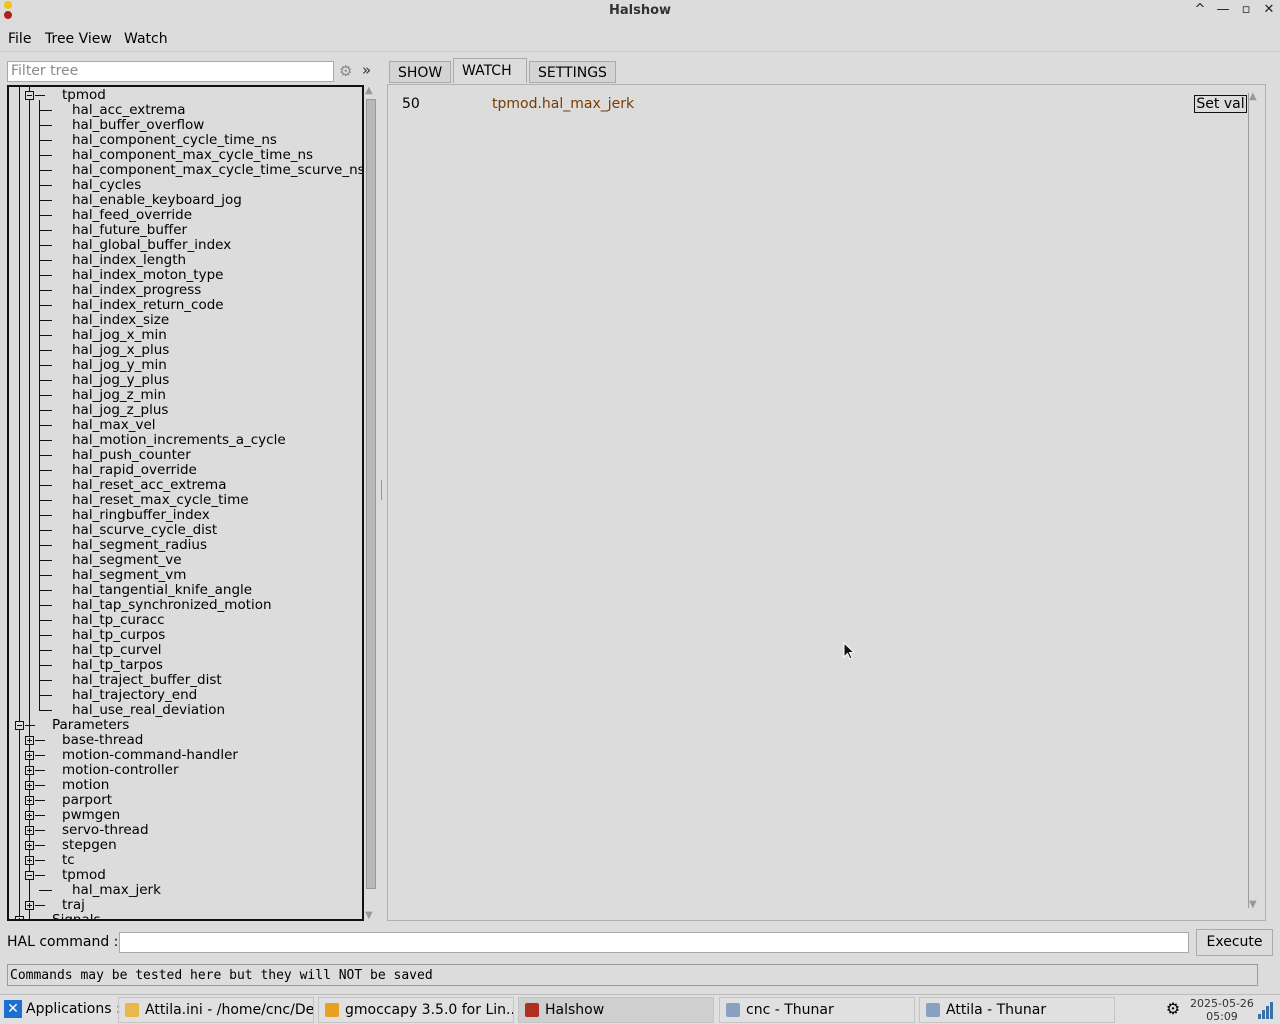 Image resolution: width=1280 pixels, height=1024 pixels. I want to click on tree-leaf-pin: hal_jog_x_plus, so click(120, 350).